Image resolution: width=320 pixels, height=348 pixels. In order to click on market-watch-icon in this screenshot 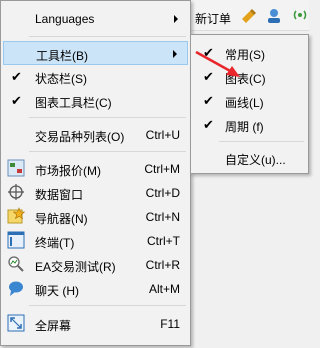, I will do `click(16, 168)`.